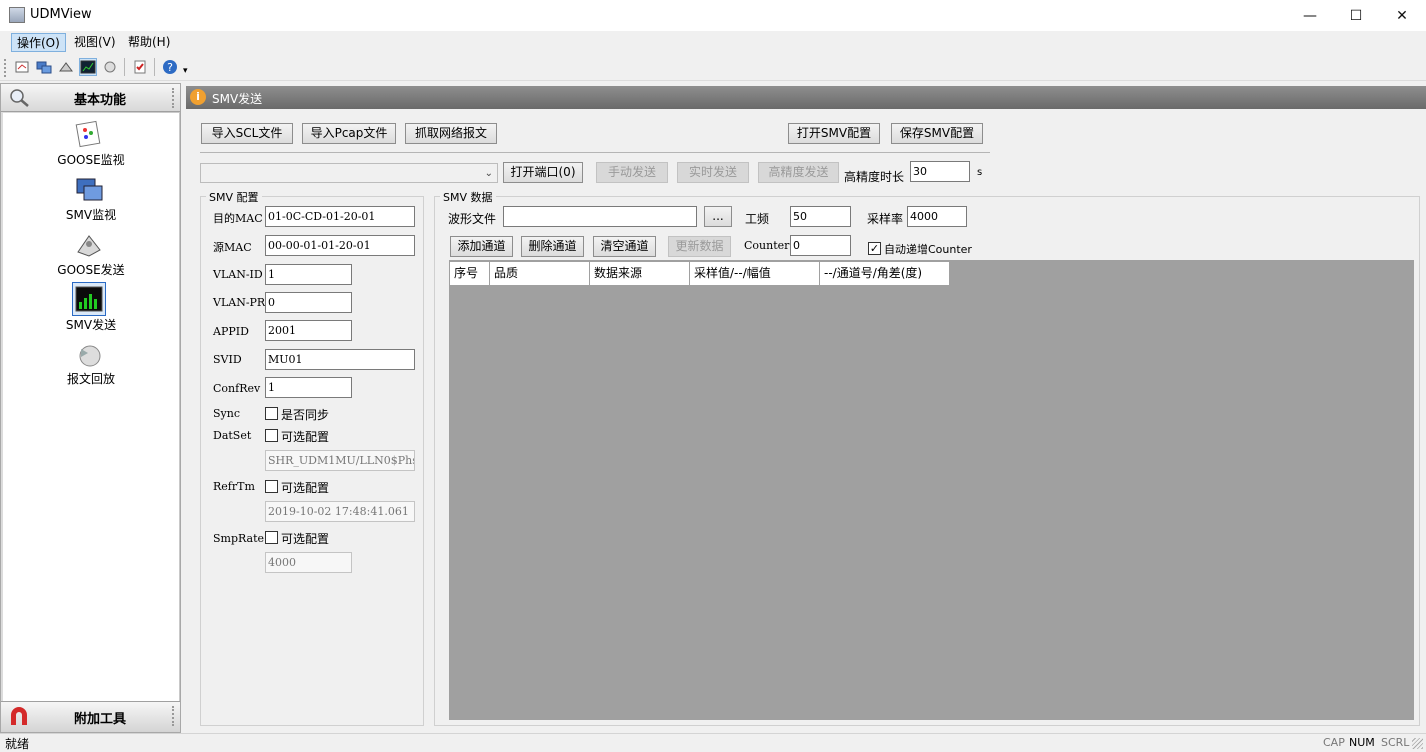 The height and width of the screenshot is (752, 1426). Describe the element at coordinates (937, 216) in the screenshot. I see `sample-rate-input: 4000` at that location.